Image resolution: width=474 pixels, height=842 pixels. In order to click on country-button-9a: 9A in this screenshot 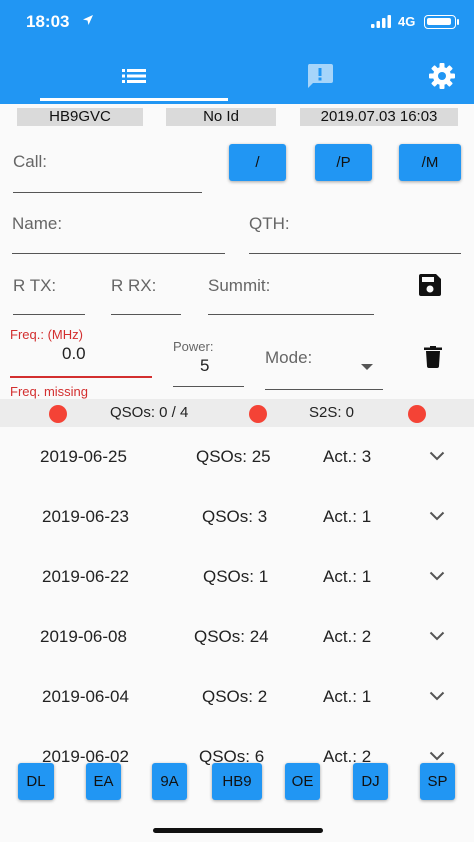, I will do `click(169, 781)`.